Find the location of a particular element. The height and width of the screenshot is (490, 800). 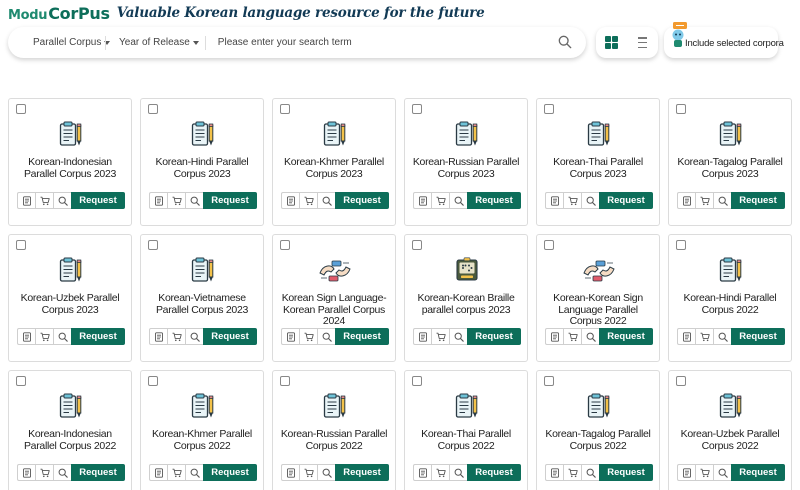

corpus-title: Korean-Russian Parallel Corpus 2023 is located at coordinates (466, 168).